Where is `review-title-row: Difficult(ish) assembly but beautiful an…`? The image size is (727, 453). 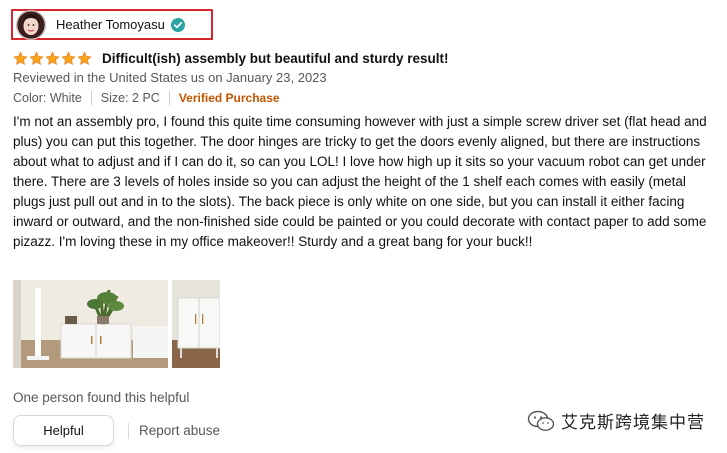 review-title-row: Difficult(ish) assembly but beautiful an… is located at coordinates (231, 58).